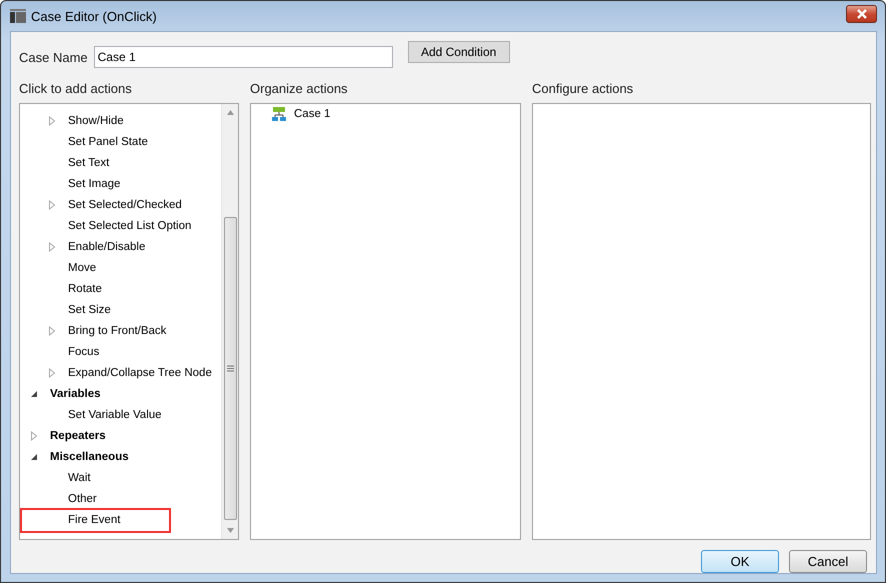 The width and height of the screenshot is (886, 583). I want to click on close-button, so click(861, 14).